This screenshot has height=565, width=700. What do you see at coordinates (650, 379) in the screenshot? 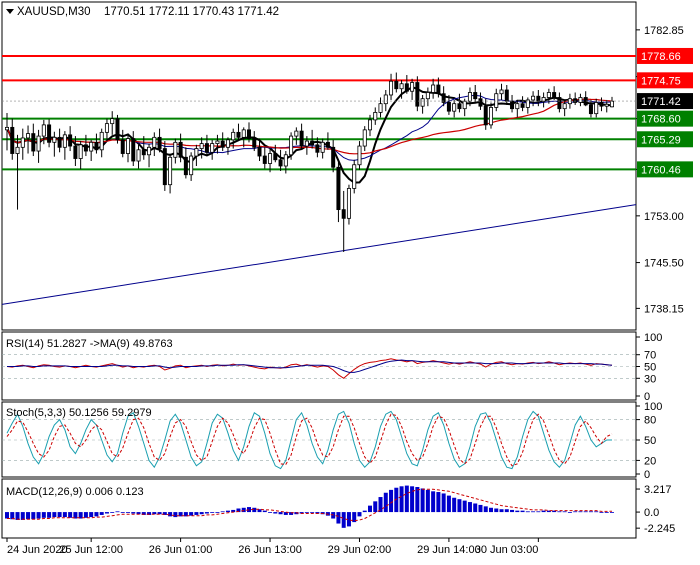
I see `osc-y-tick-label: 30` at bounding box center [650, 379].